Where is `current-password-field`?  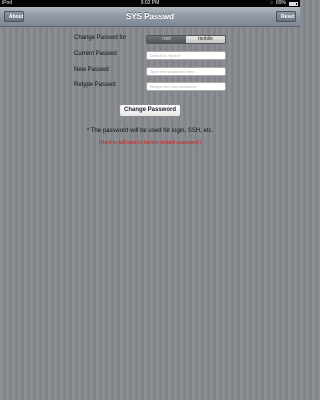 current-password-field is located at coordinates (186, 55).